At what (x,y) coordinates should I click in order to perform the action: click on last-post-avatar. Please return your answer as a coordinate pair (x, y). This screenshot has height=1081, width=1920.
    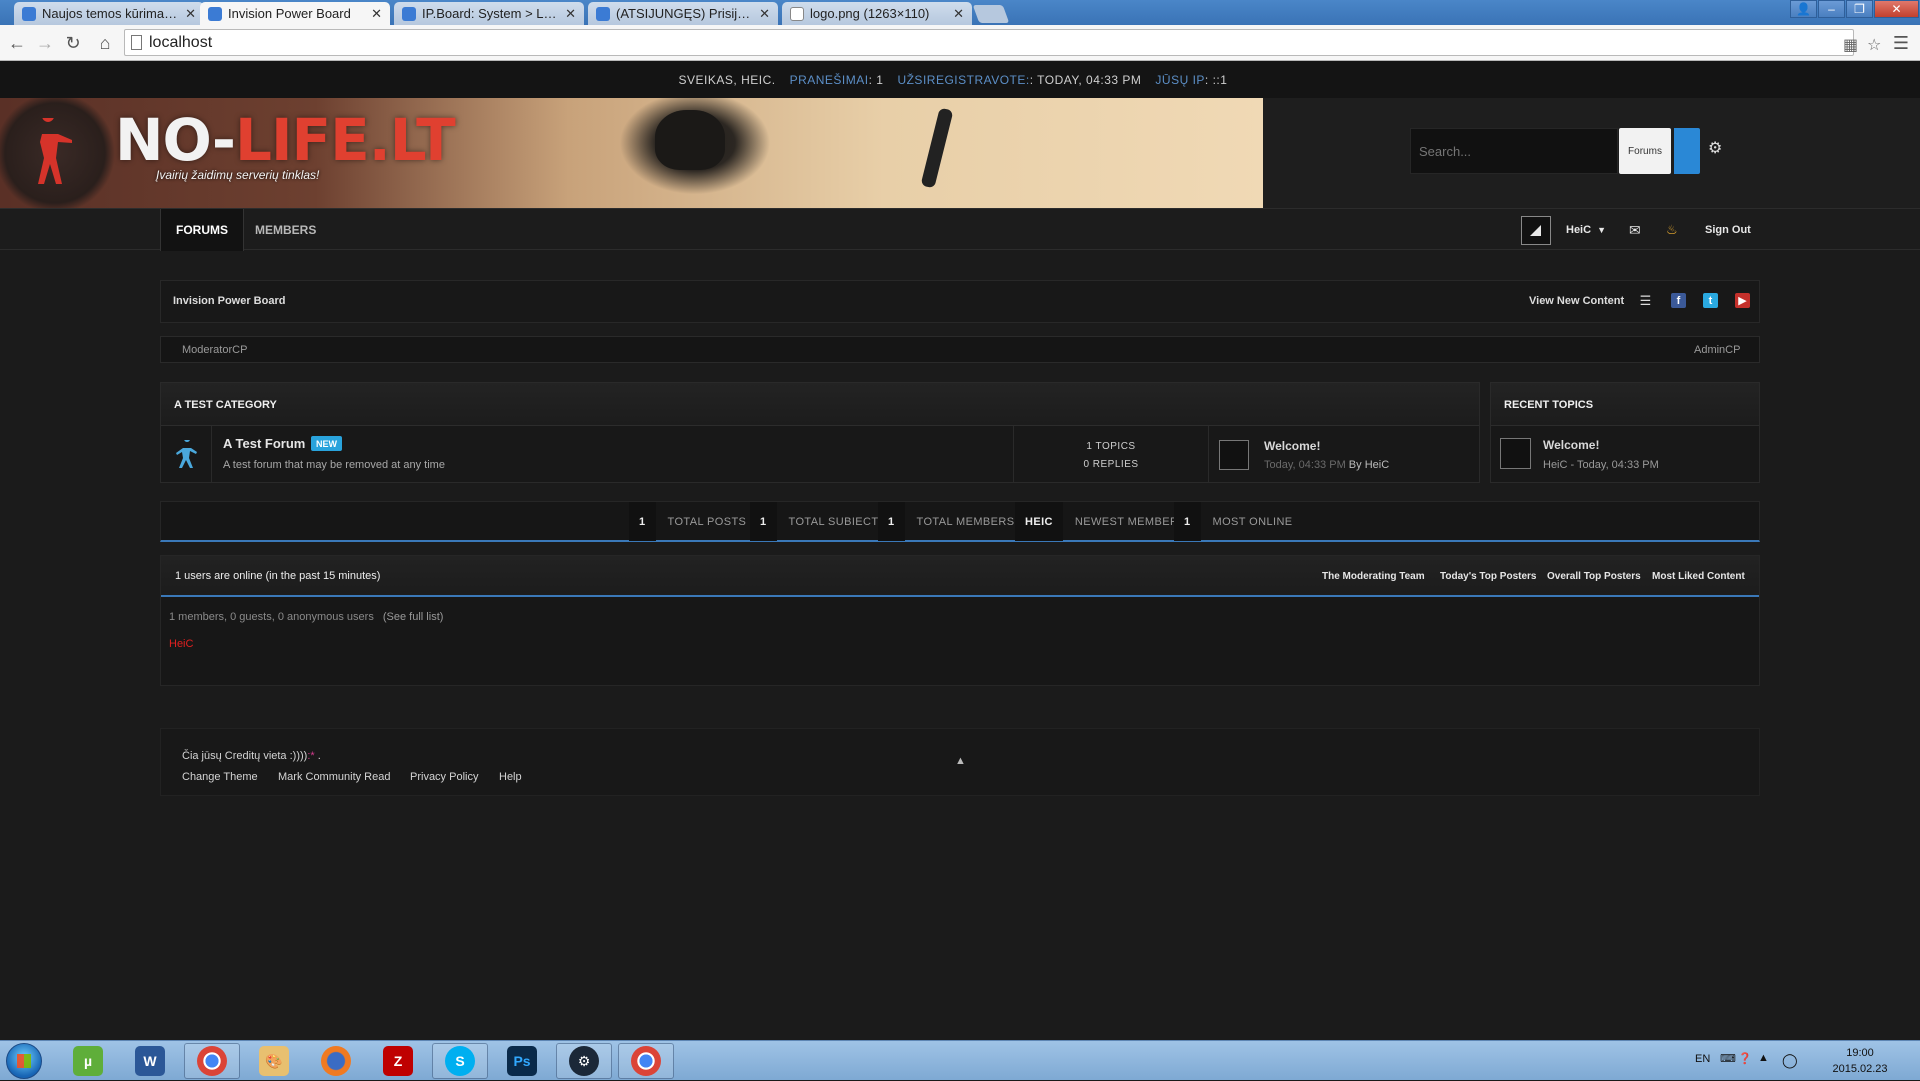
    Looking at the image, I should click on (1234, 455).